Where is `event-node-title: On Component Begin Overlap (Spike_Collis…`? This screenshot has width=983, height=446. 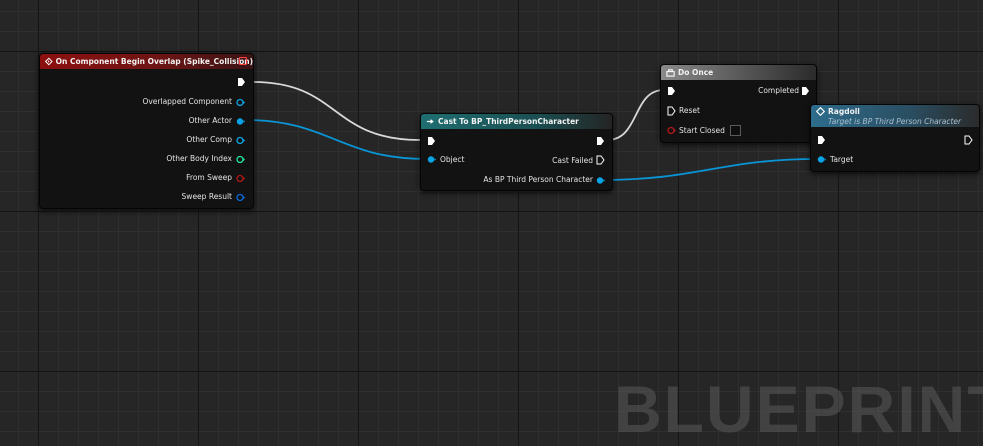 event-node-title: On Component Begin Overlap (Spike_Collis… is located at coordinates (154, 61).